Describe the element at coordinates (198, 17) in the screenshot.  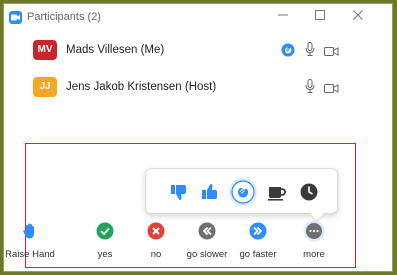
I see `title-bar: Participants (2)` at that location.